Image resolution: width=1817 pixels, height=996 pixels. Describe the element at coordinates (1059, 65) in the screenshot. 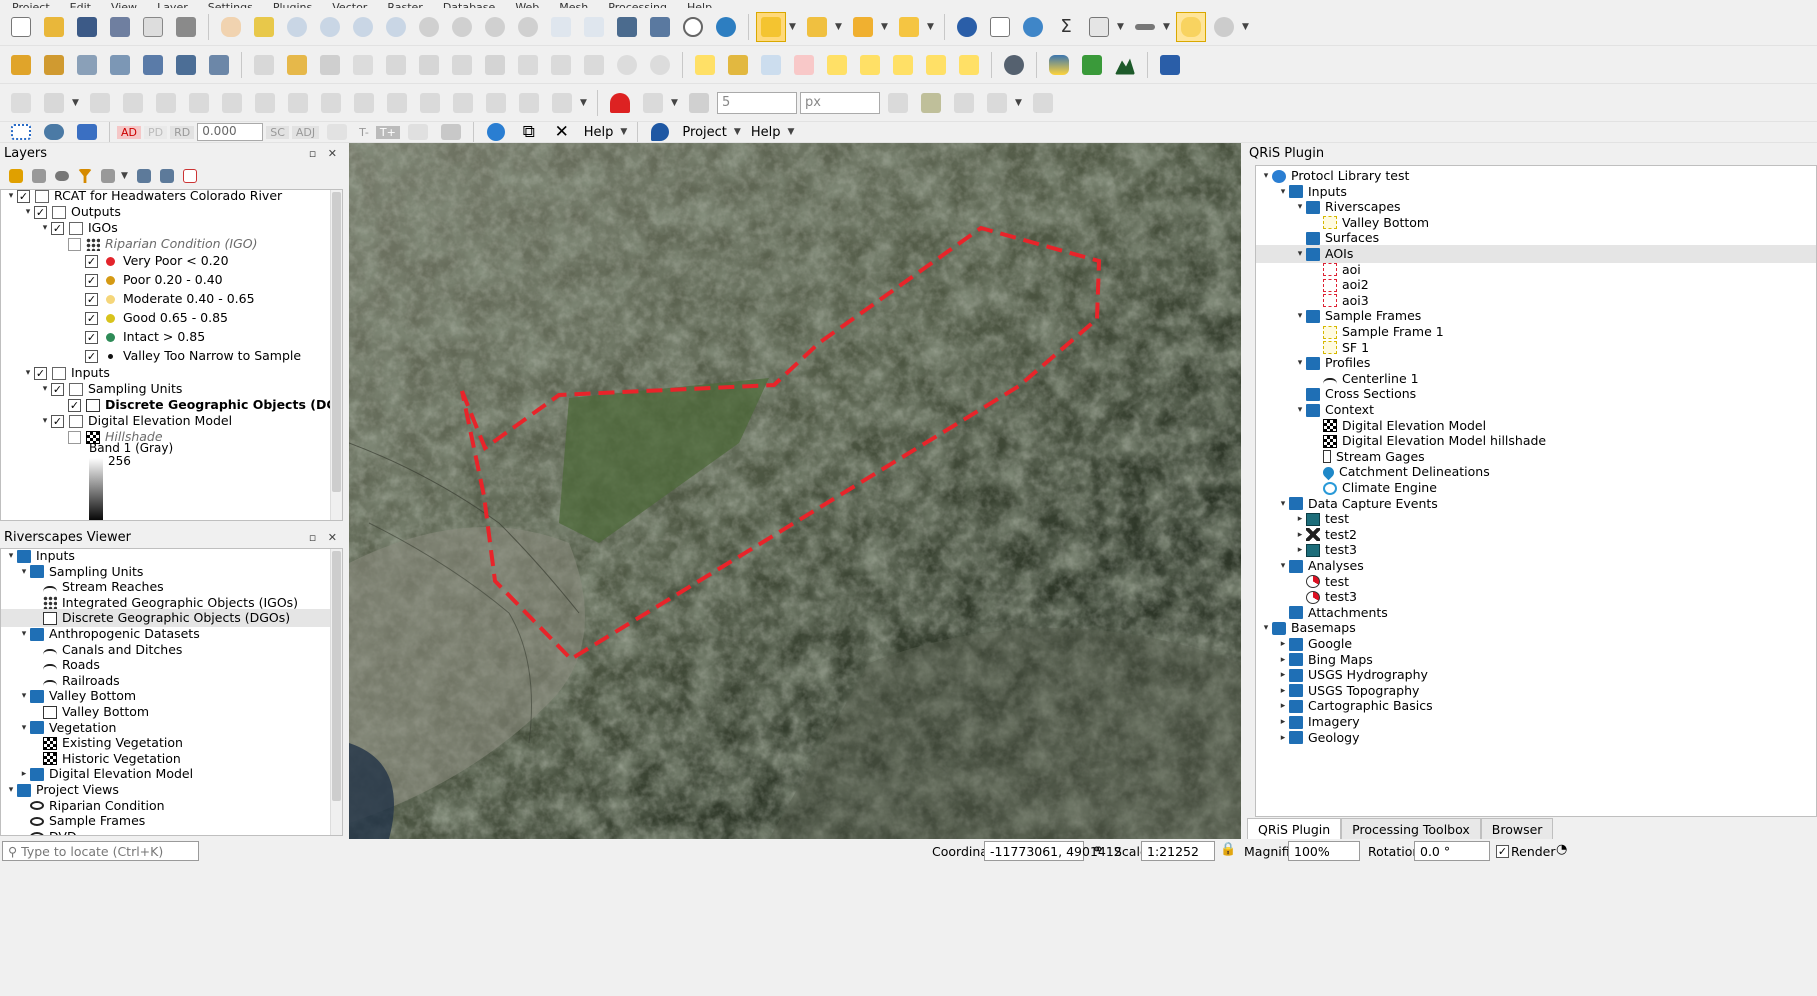

I see `python-icon` at that location.